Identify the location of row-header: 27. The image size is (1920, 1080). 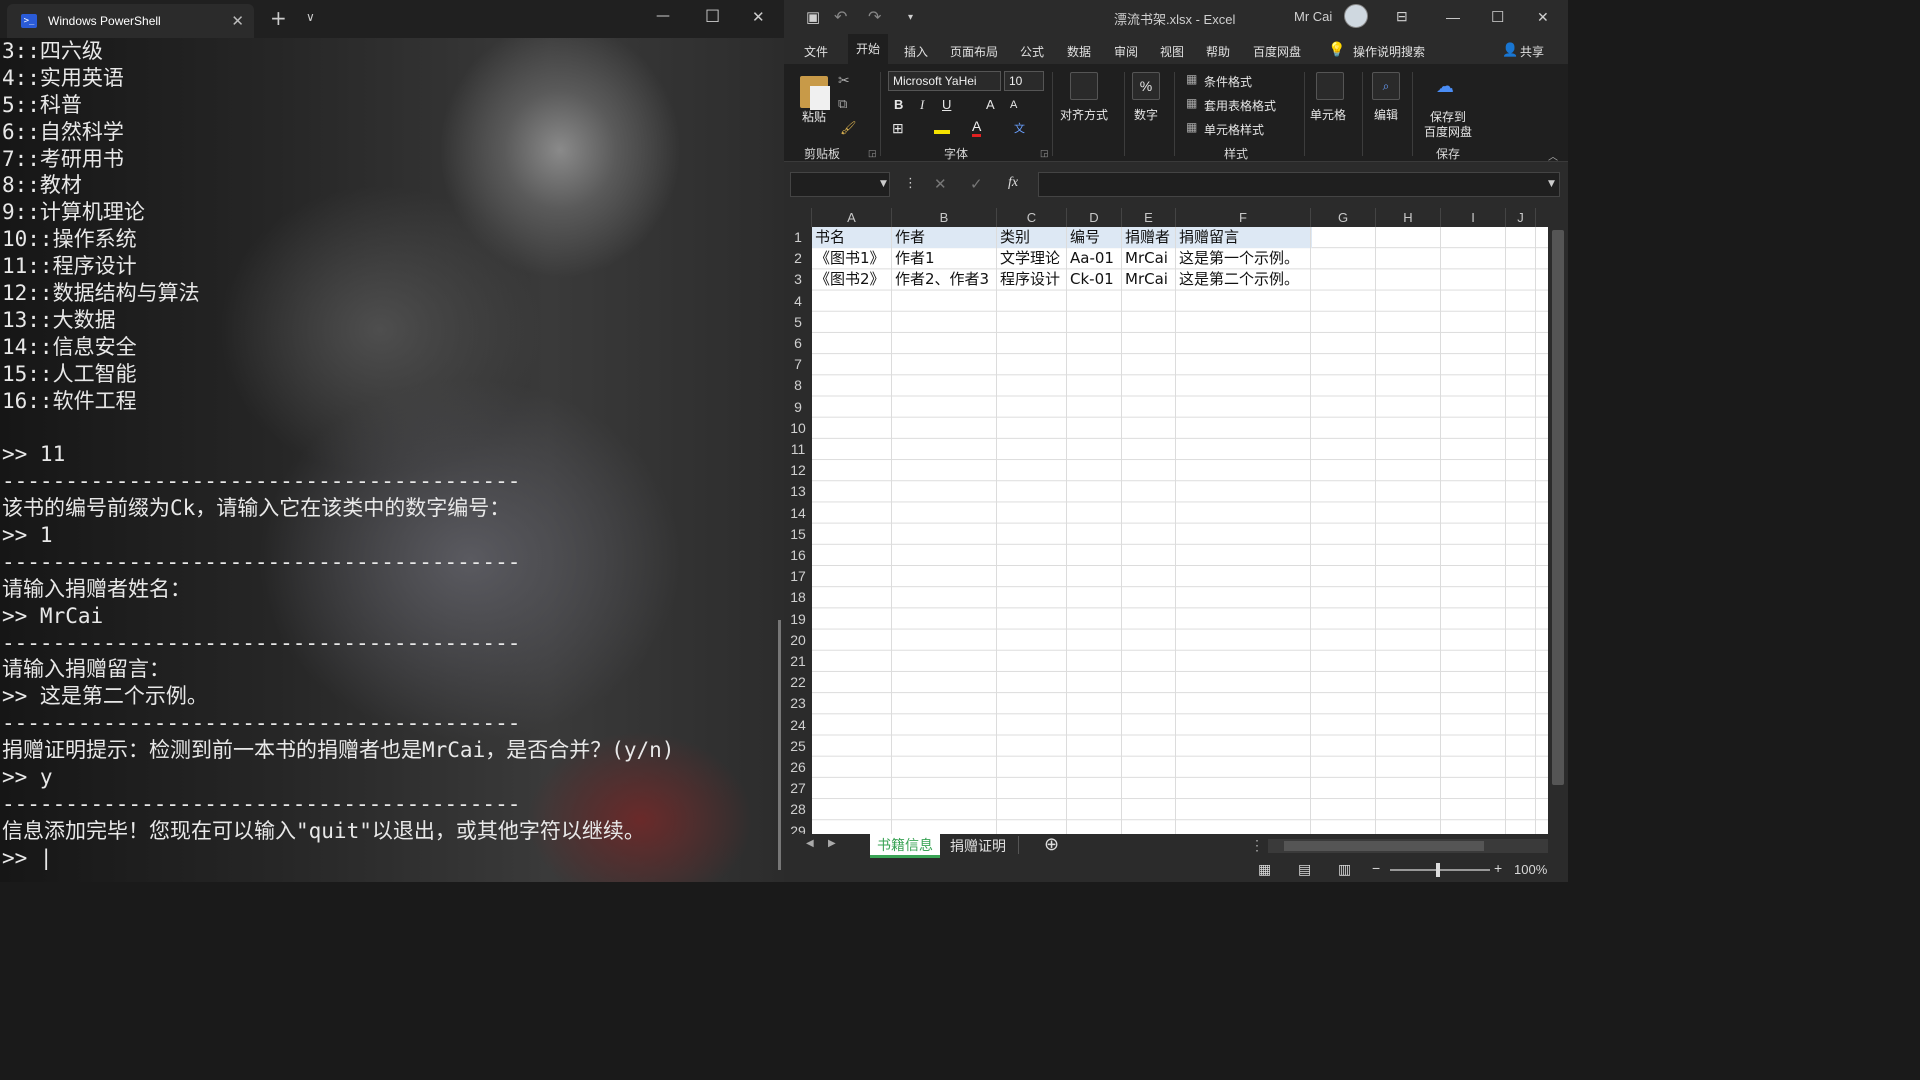
(798, 788).